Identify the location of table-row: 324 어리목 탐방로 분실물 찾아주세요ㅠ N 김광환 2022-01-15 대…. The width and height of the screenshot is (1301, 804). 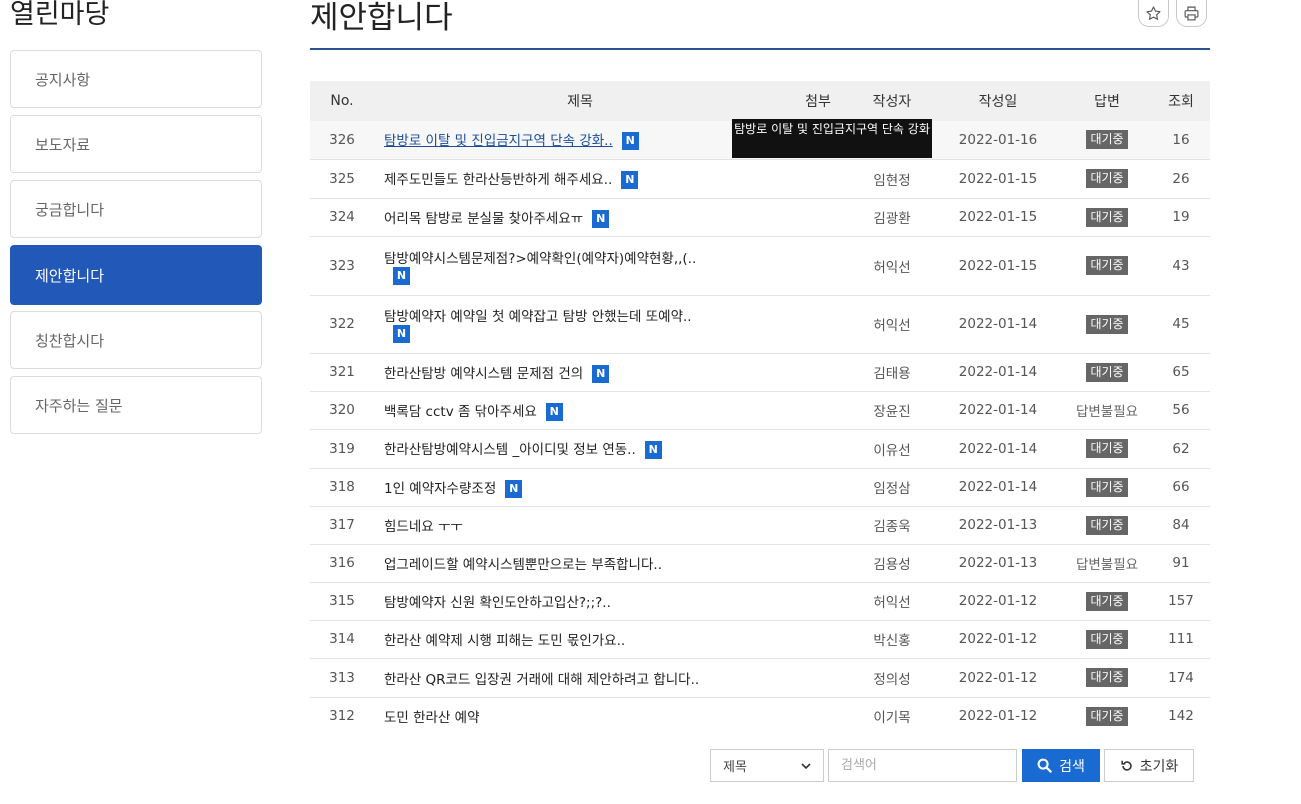
(760, 217).